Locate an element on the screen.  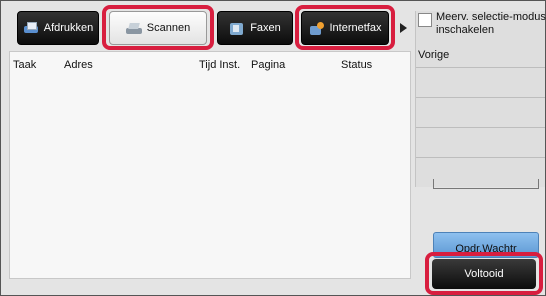
tab-internetfax: Internetfax is located at coordinates (345, 28).